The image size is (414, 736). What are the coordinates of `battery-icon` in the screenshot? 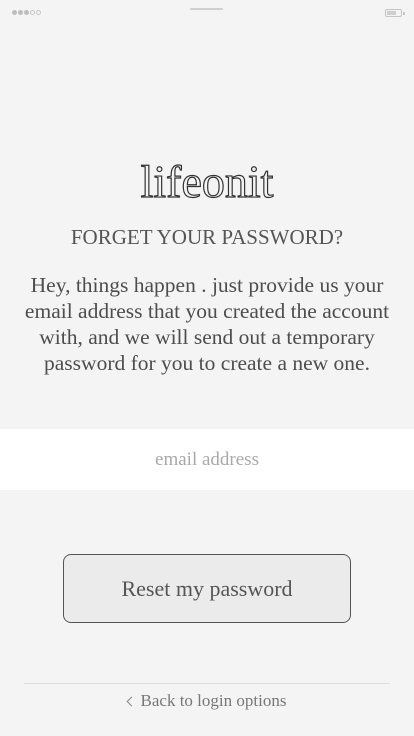 It's located at (395, 13).